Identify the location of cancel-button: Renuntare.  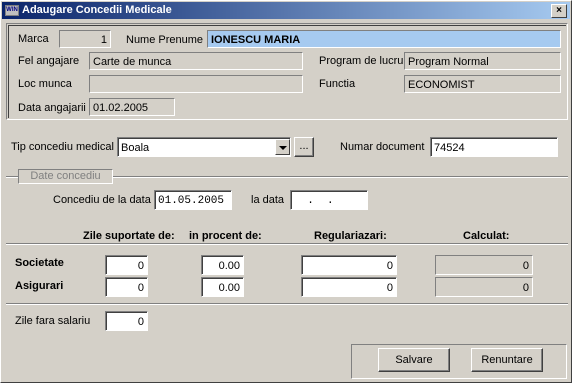
(507, 360).